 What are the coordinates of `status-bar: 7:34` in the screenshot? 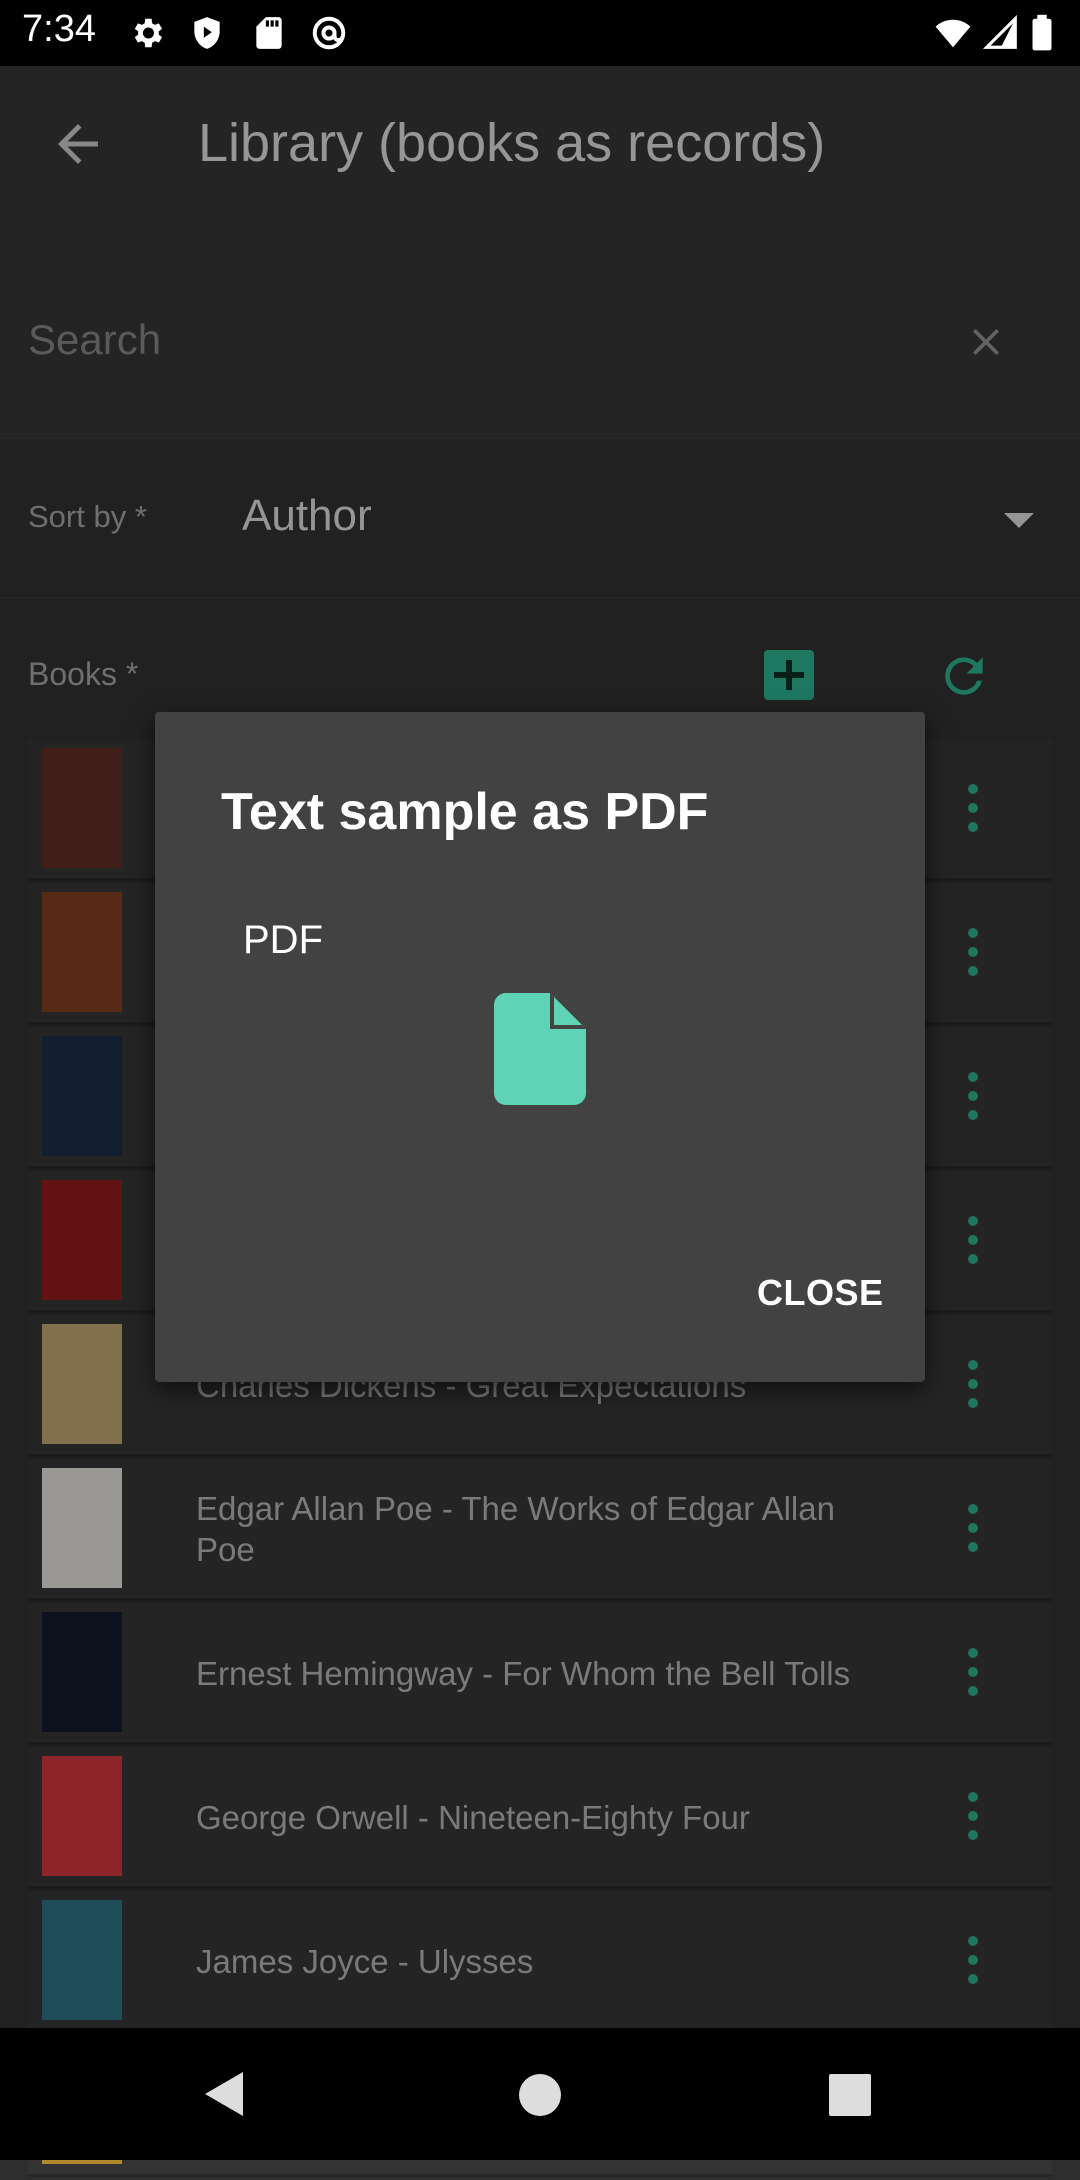 It's located at (540, 33).